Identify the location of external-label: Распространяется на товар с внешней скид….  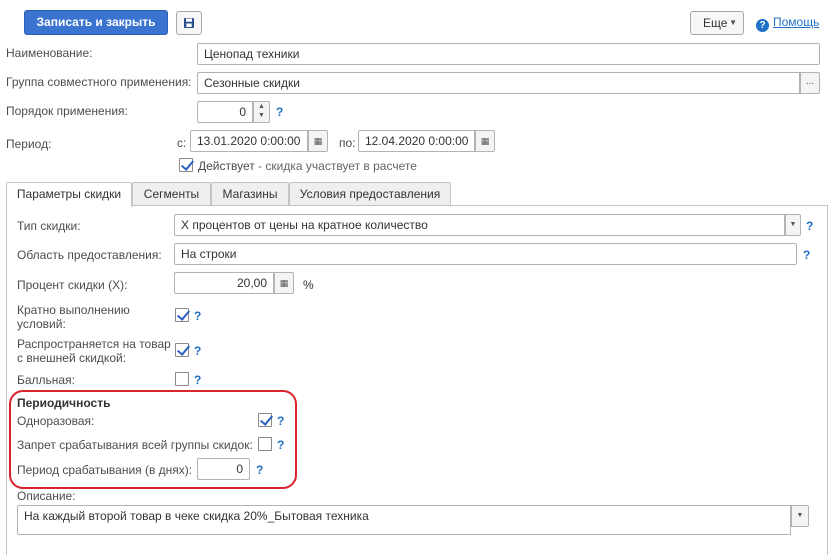
(94, 351).